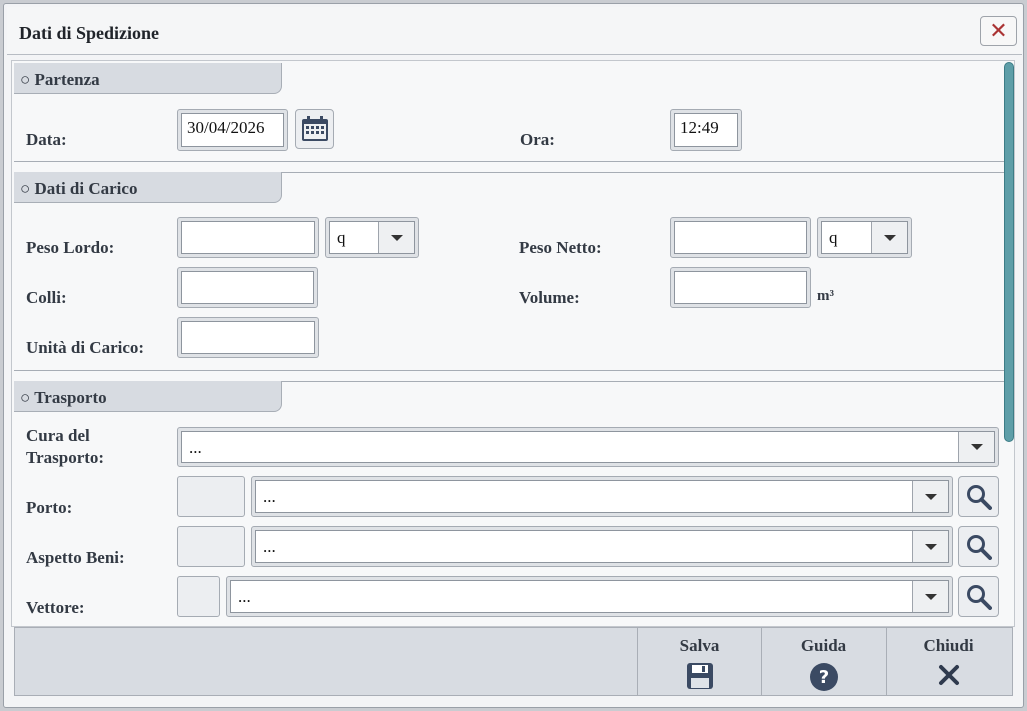 The height and width of the screenshot is (711, 1027). Describe the element at coordinates (46, 139) in the screenshot. I see `data-label: Data:` at that location.